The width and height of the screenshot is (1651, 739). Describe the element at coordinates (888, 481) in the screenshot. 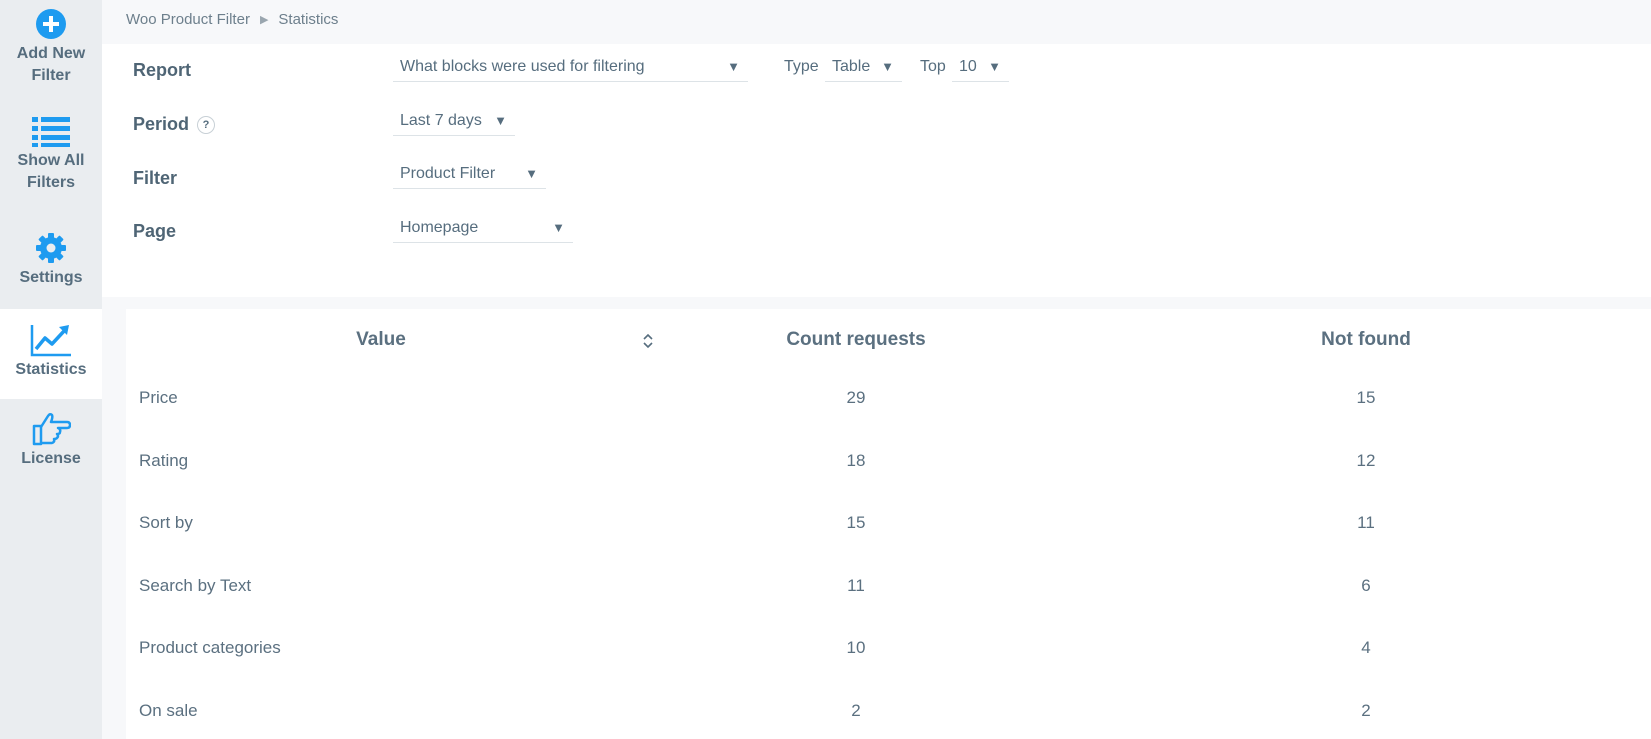

I see `table-row: Rating 18 12` at that location.